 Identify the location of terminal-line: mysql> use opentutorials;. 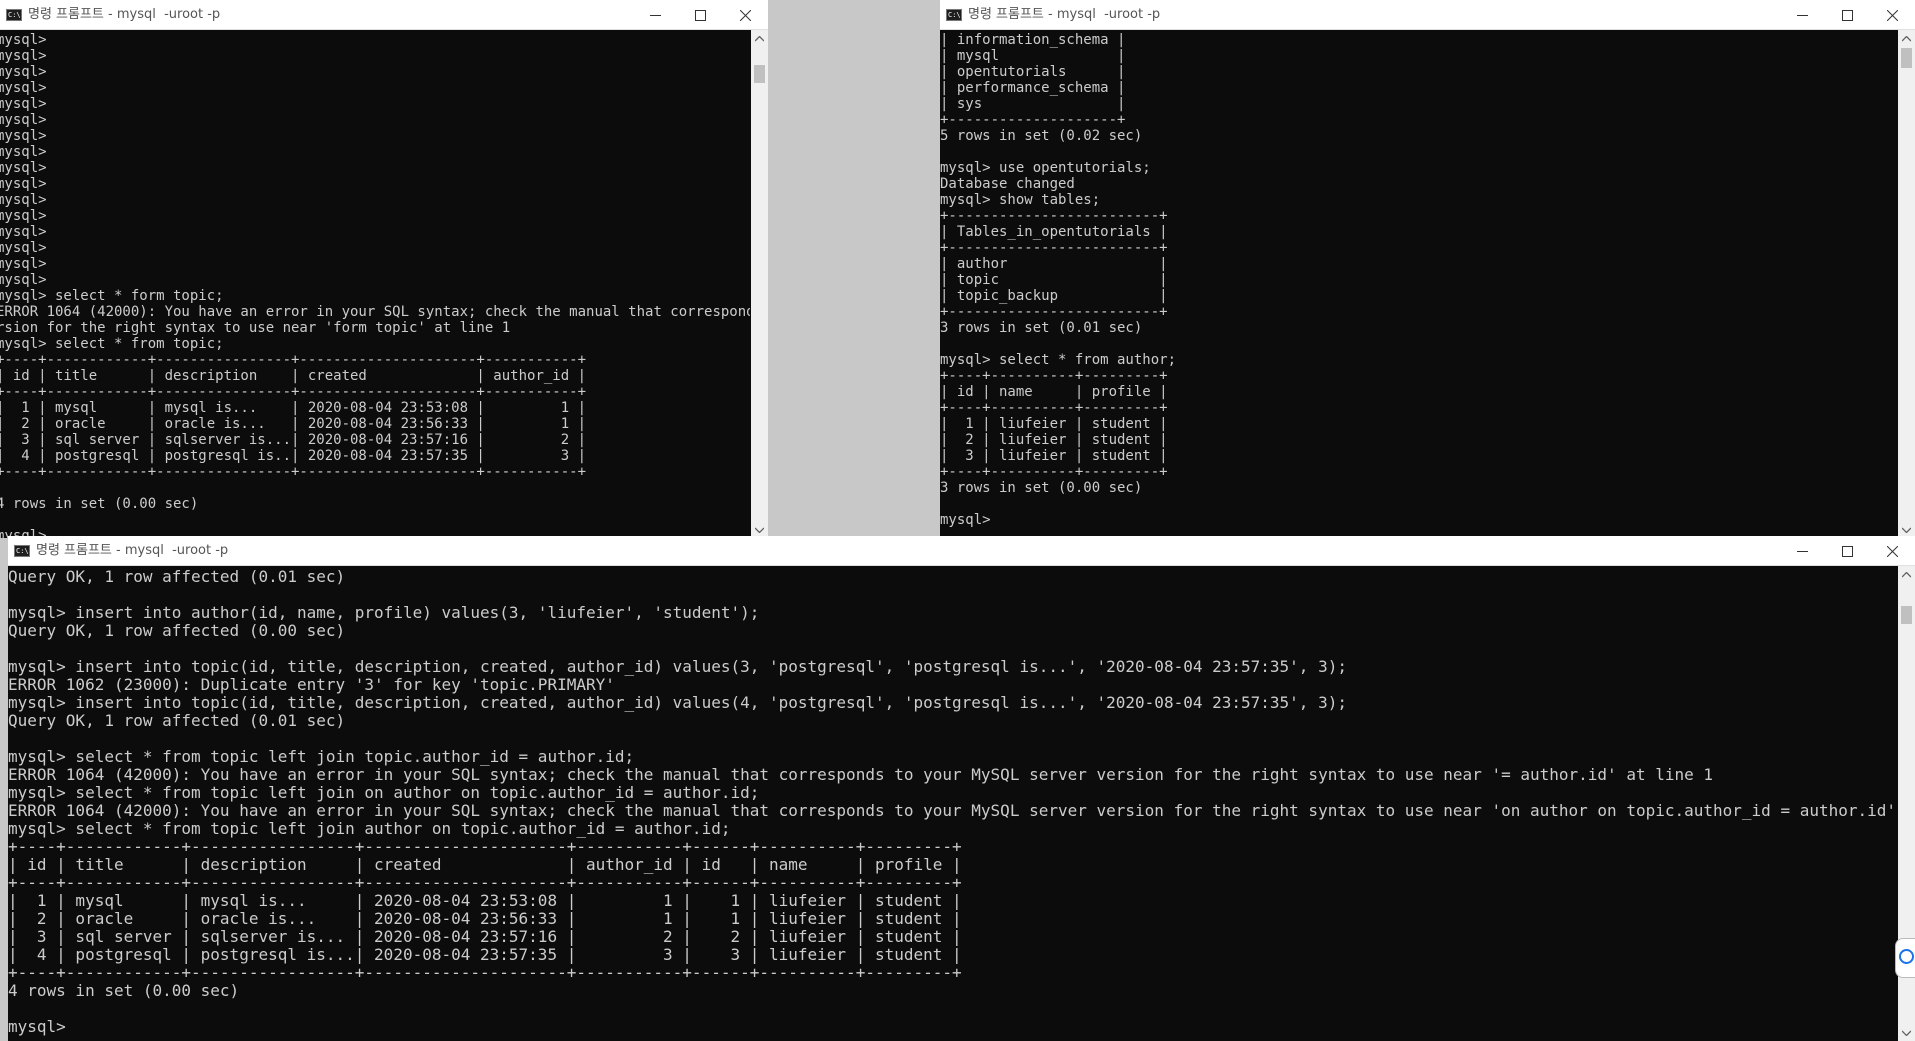
(1045, 168).